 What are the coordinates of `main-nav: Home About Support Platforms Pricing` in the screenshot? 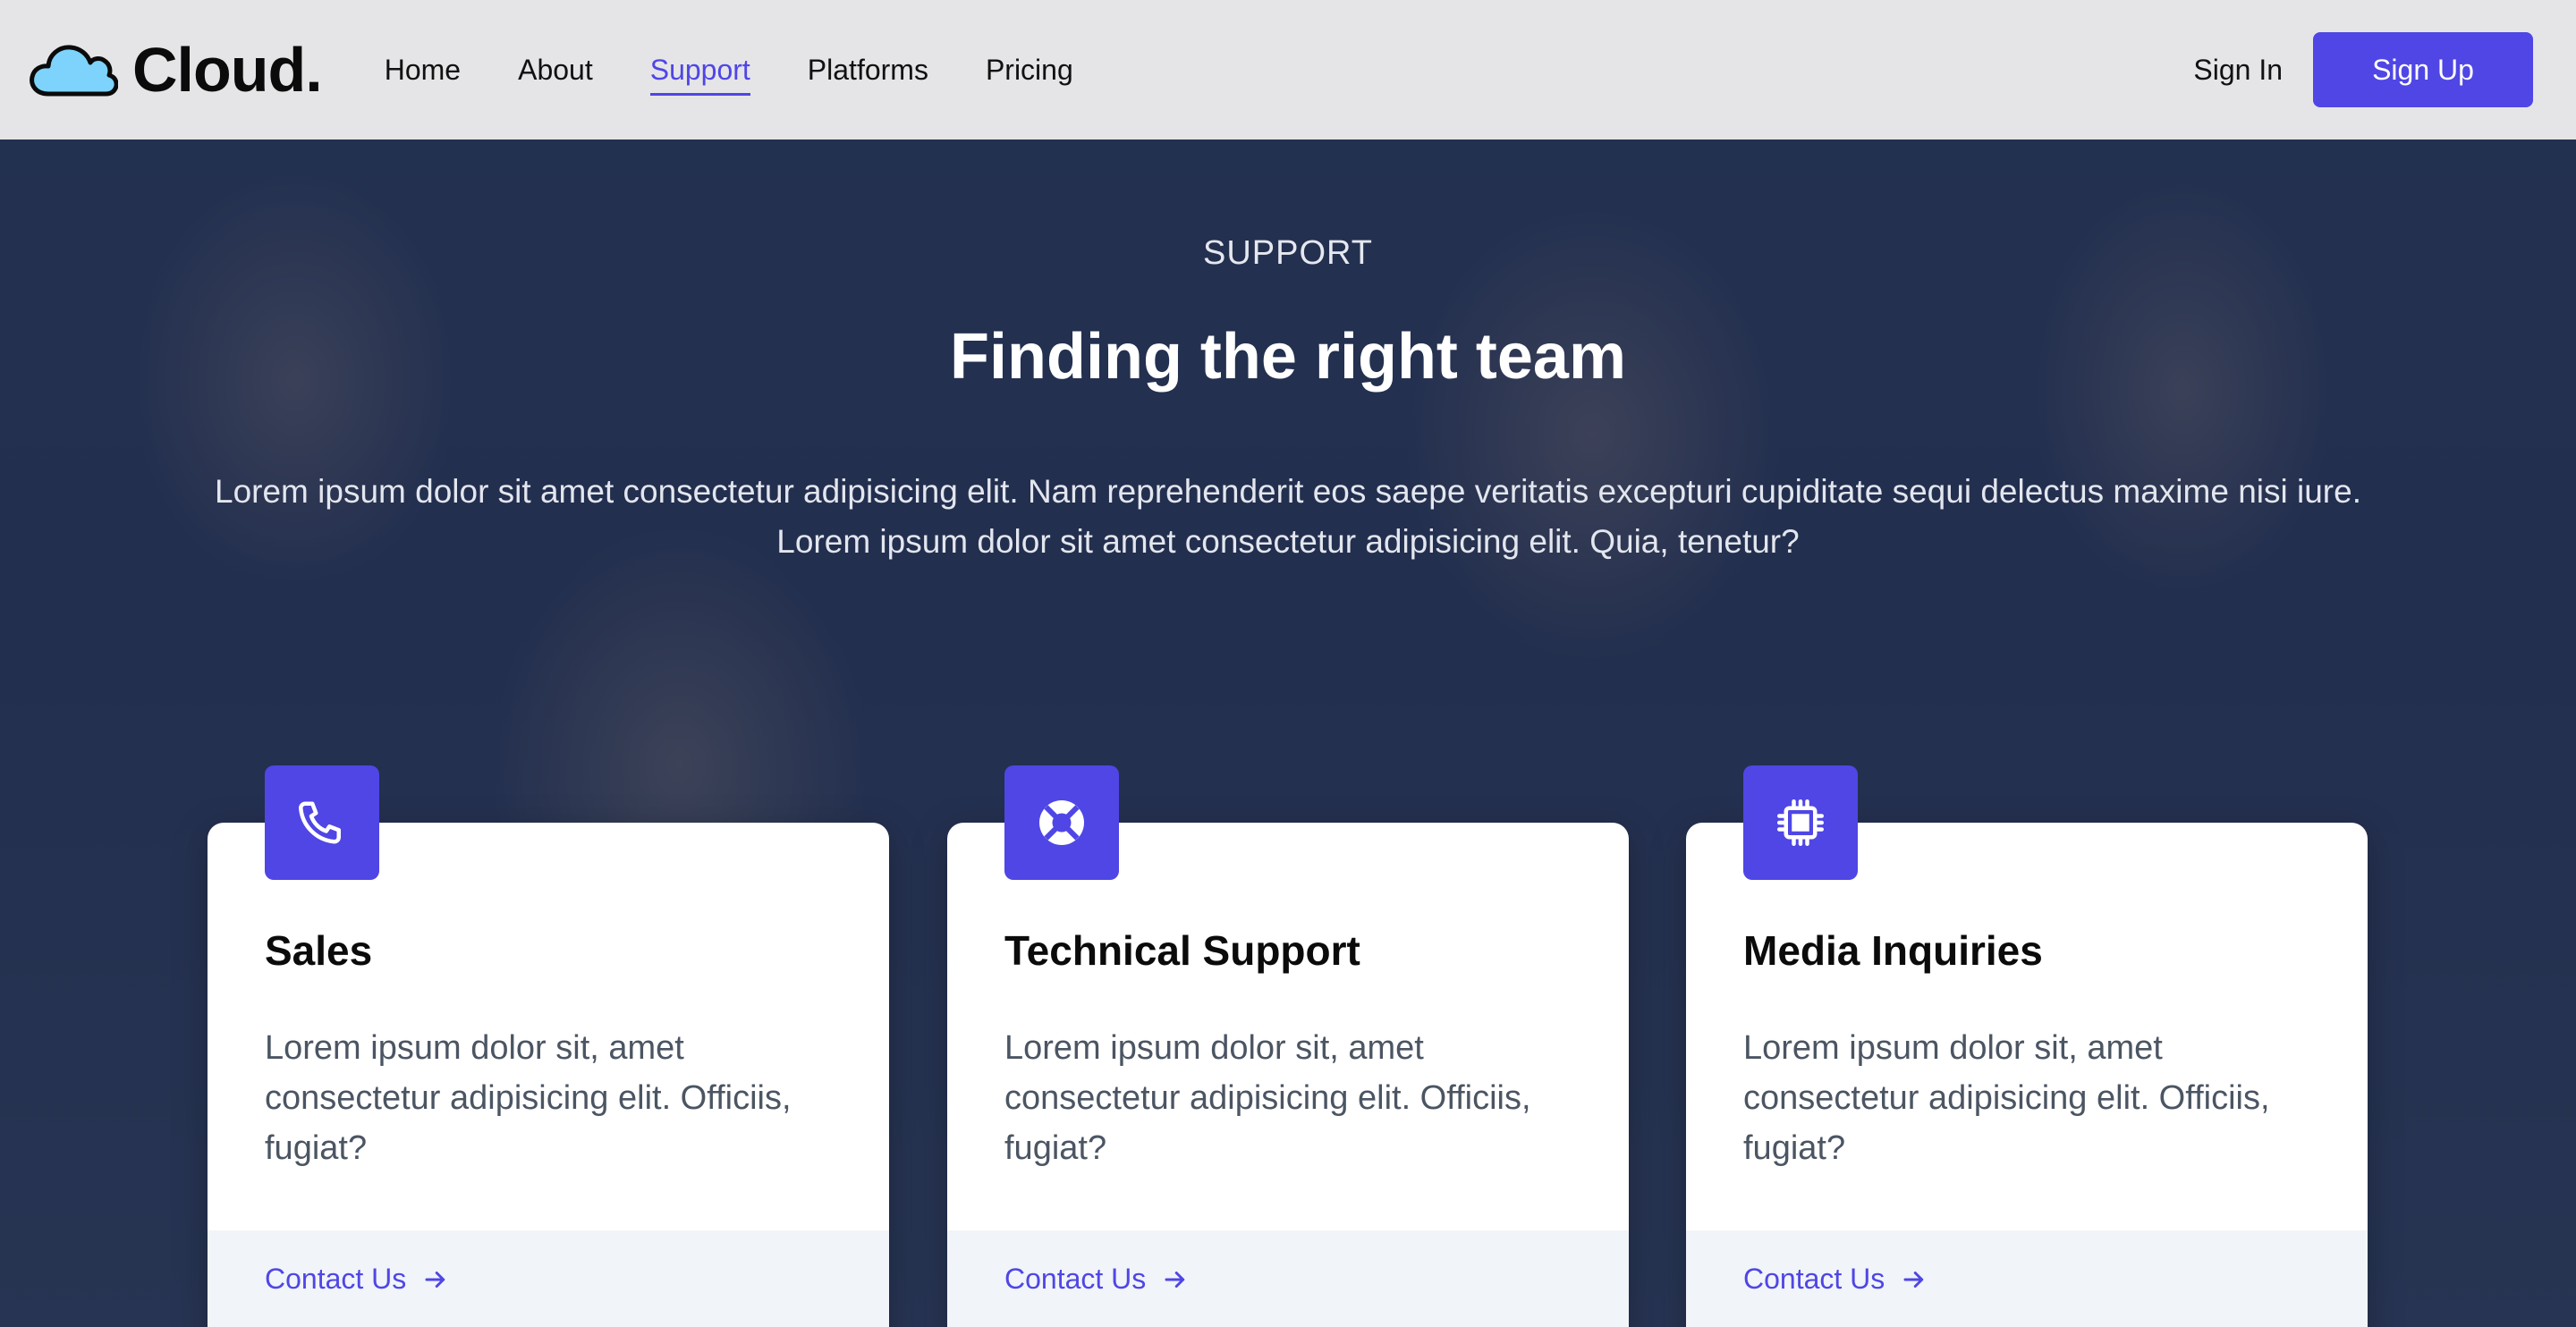 It's located at (729, 70).